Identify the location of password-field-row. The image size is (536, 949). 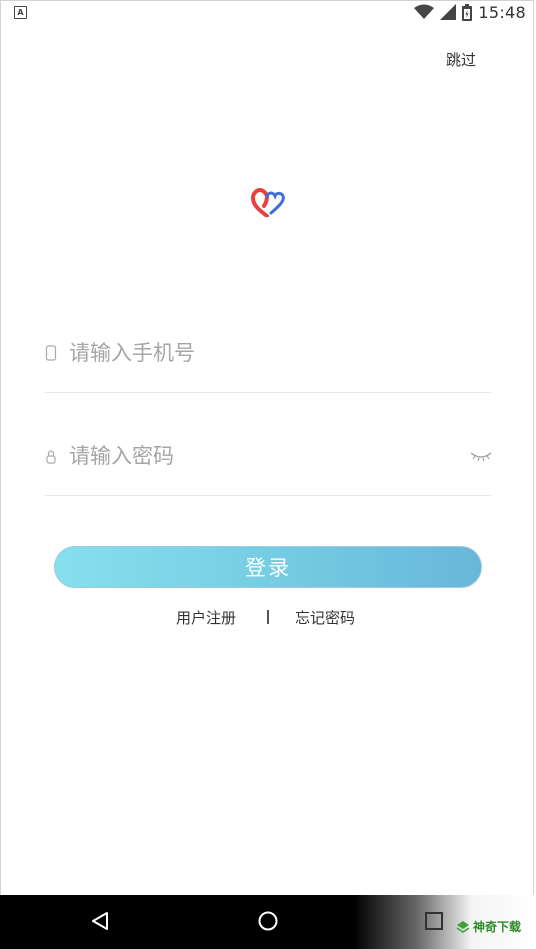
(268, 461).